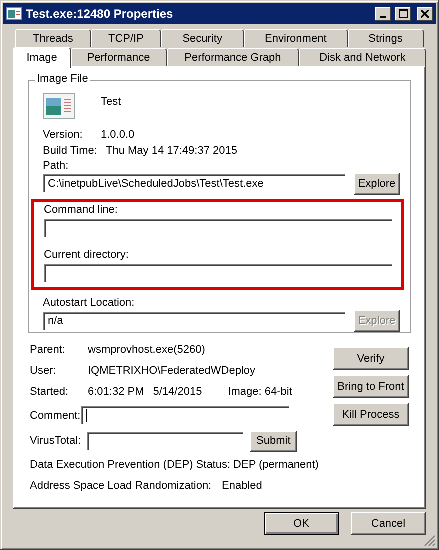 This screenshot has width=439, height=550. I want to click on resize-grip-icon, so click(430, 541).